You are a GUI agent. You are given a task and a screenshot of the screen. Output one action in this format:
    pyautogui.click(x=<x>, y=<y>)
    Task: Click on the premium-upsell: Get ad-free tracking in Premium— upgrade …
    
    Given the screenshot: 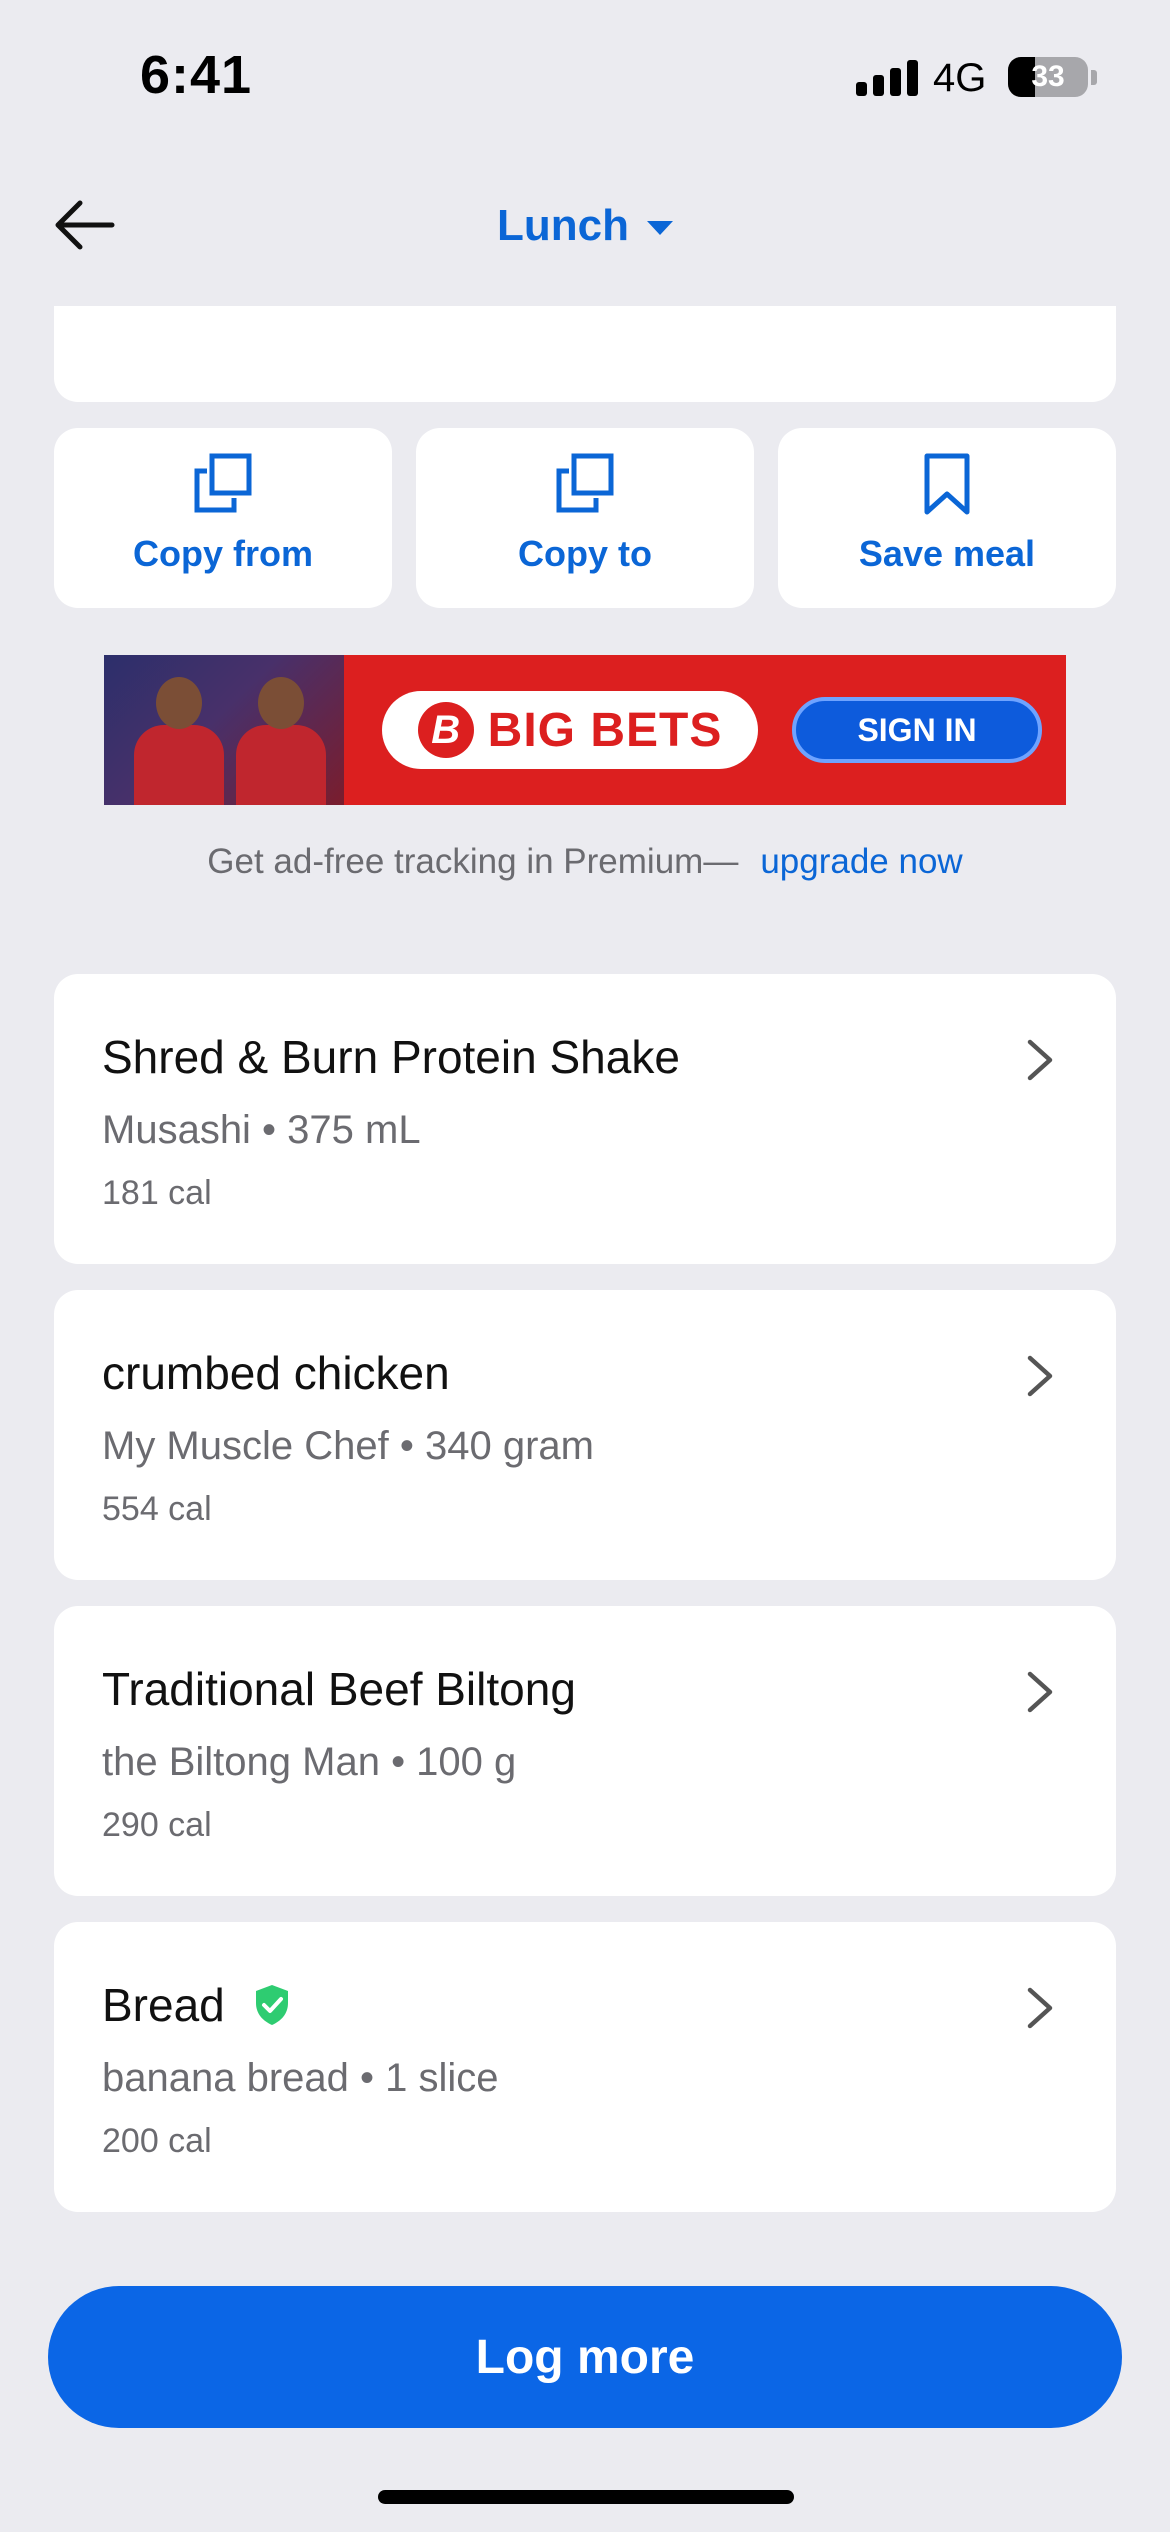 What is the action you would take?
    pyautogui.click(x=585, y=862)
    